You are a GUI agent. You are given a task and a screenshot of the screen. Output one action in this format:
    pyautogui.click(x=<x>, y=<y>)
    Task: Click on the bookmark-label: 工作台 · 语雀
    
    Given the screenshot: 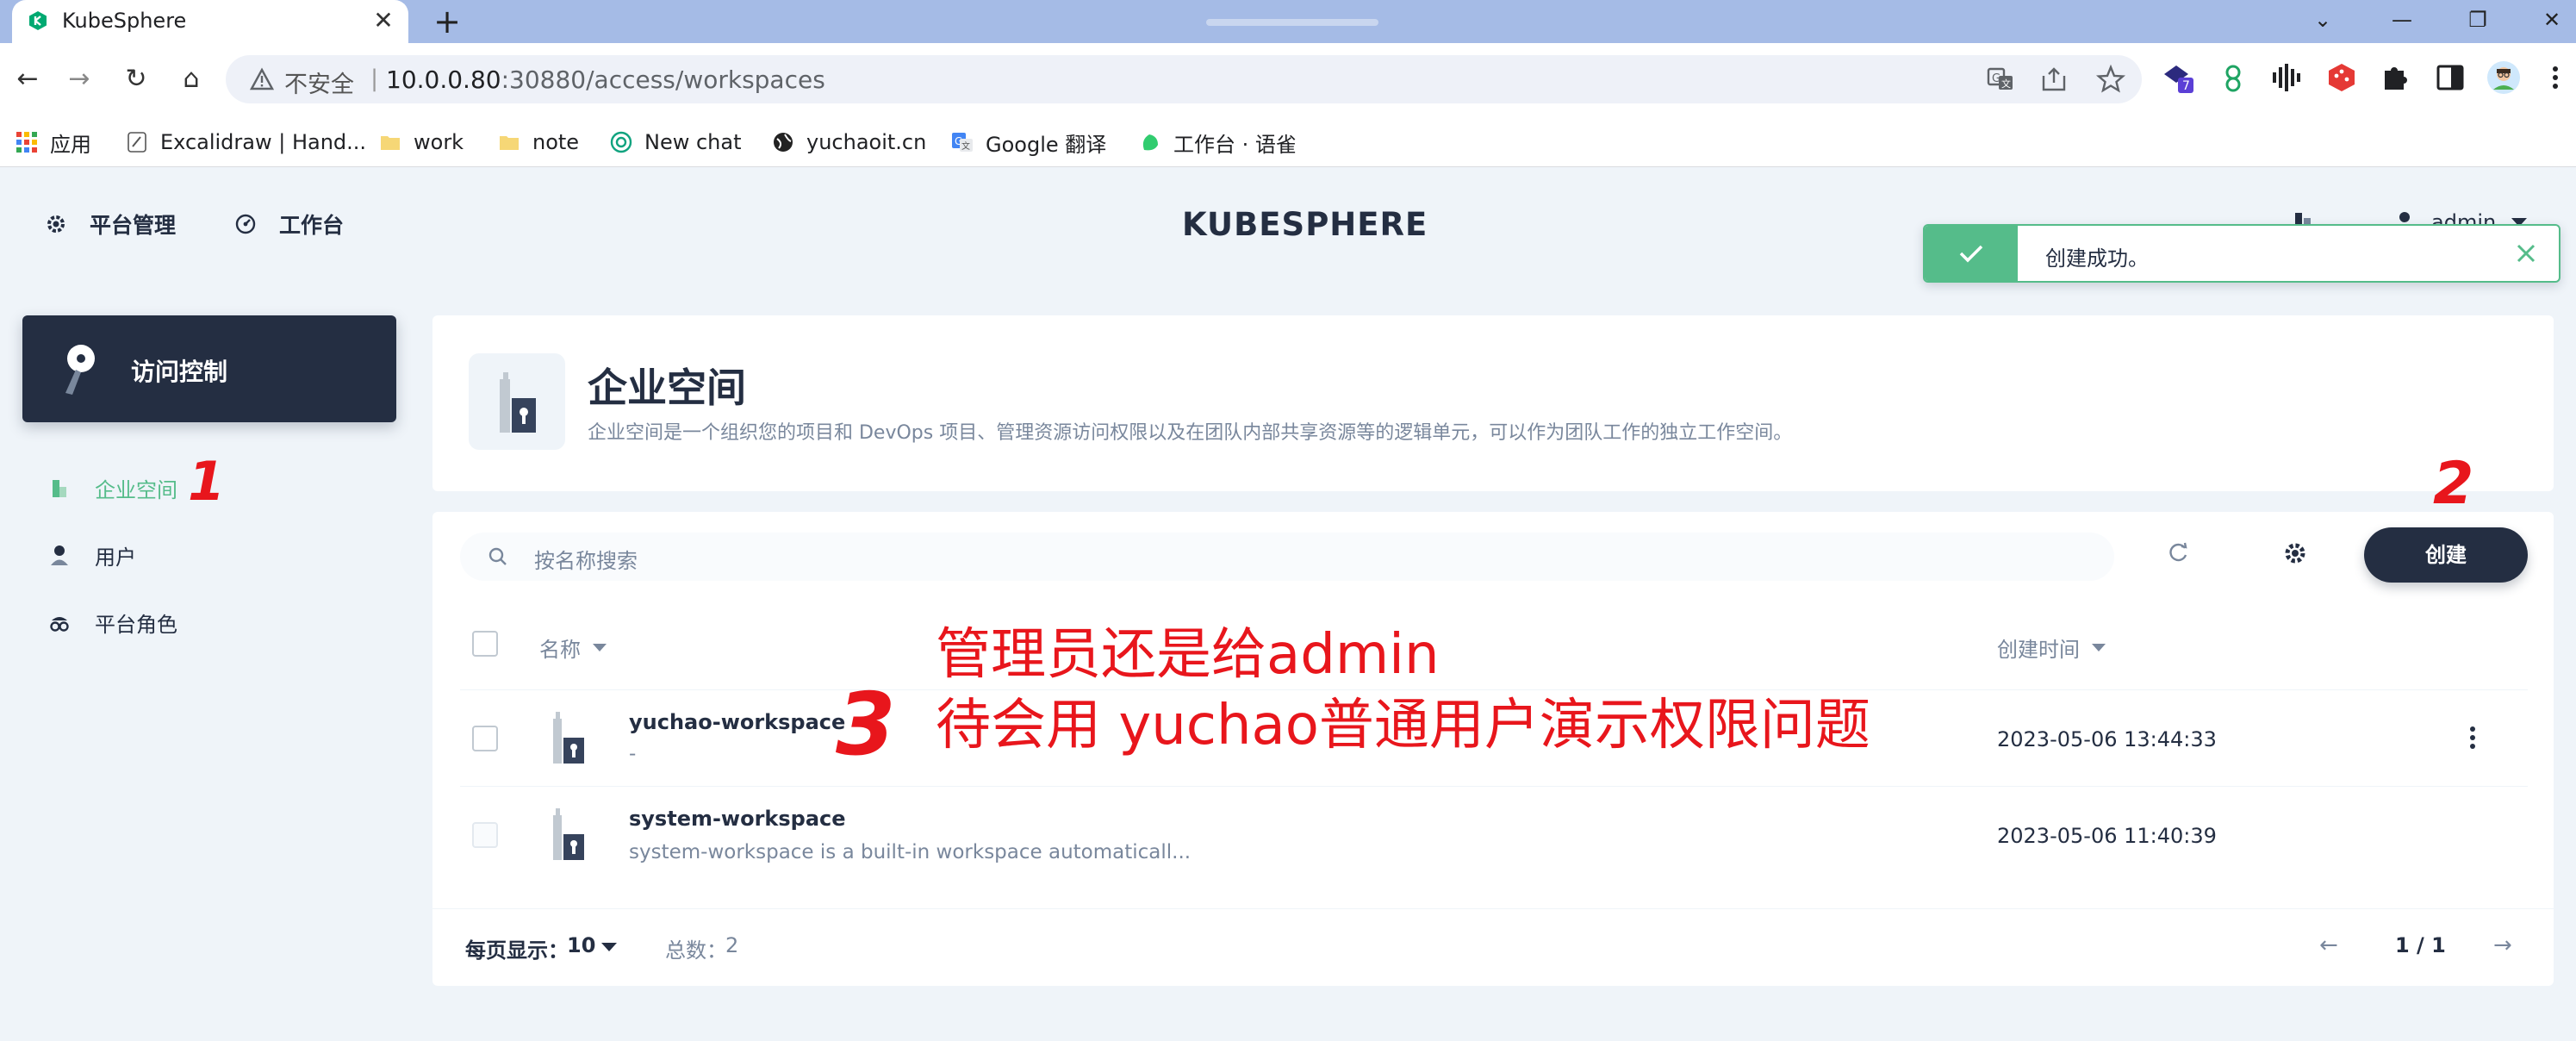 What is the action you would take?
    pyautogui.click(x=1235, y=144)
    